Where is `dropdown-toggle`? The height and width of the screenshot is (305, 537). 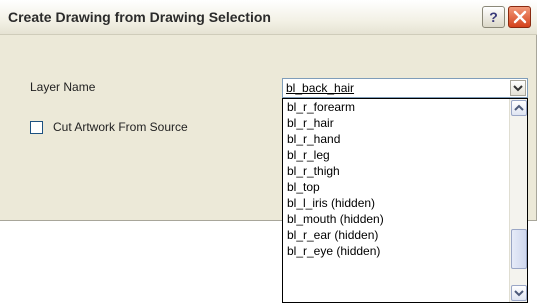
dropdown-toggle is located at coordinates (518, 88).